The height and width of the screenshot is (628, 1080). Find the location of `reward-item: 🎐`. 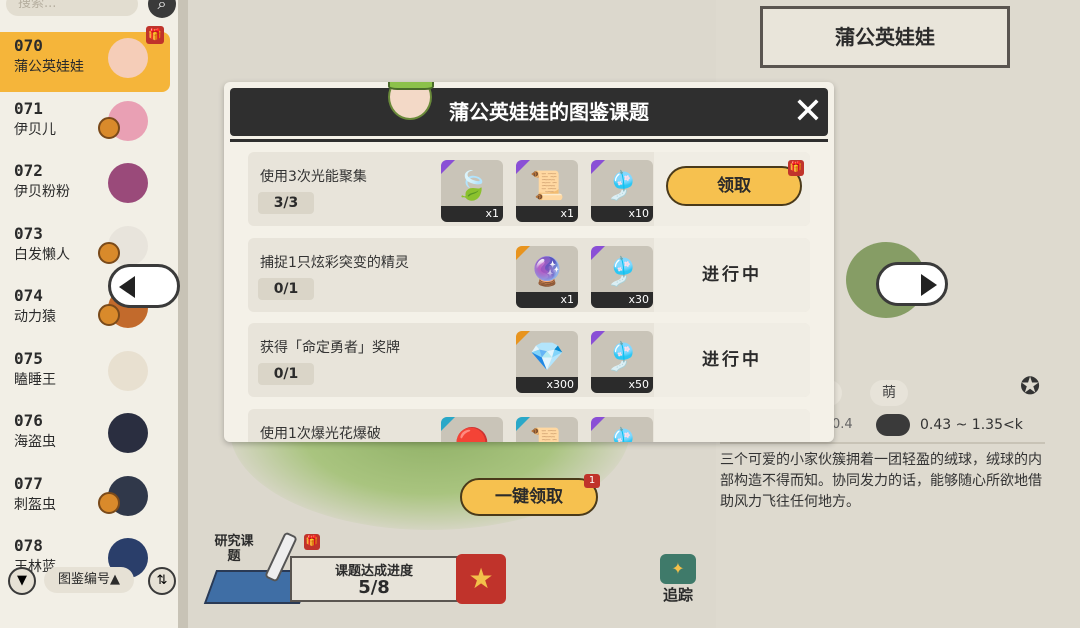

reward-item: 🎐 is located at coordinates (622, 429).